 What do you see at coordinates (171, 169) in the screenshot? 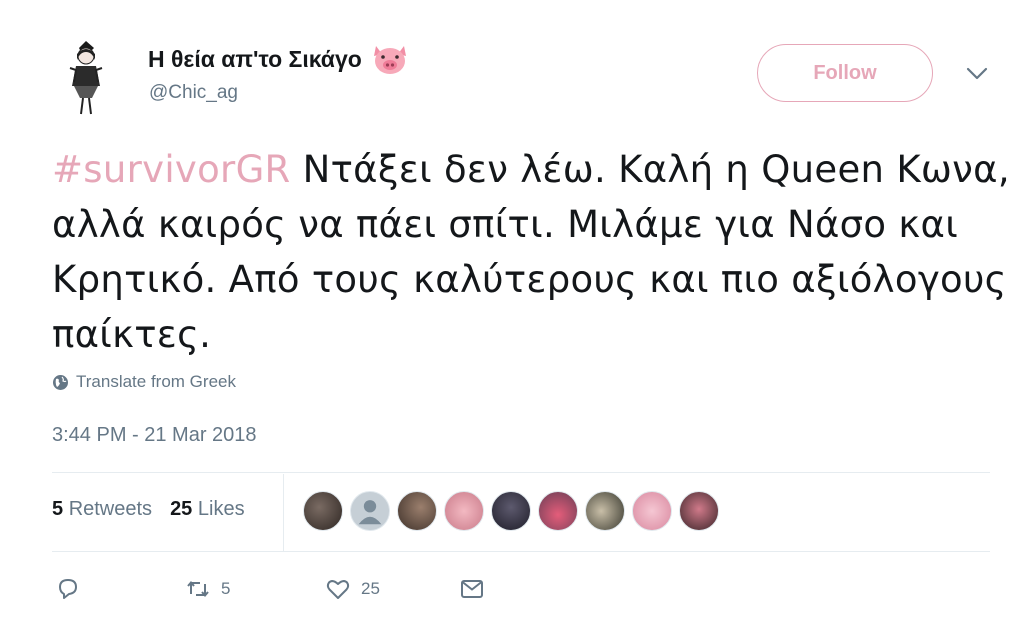
I see `hashtag-link: #survivorGR` at bounding box center [171, 169].